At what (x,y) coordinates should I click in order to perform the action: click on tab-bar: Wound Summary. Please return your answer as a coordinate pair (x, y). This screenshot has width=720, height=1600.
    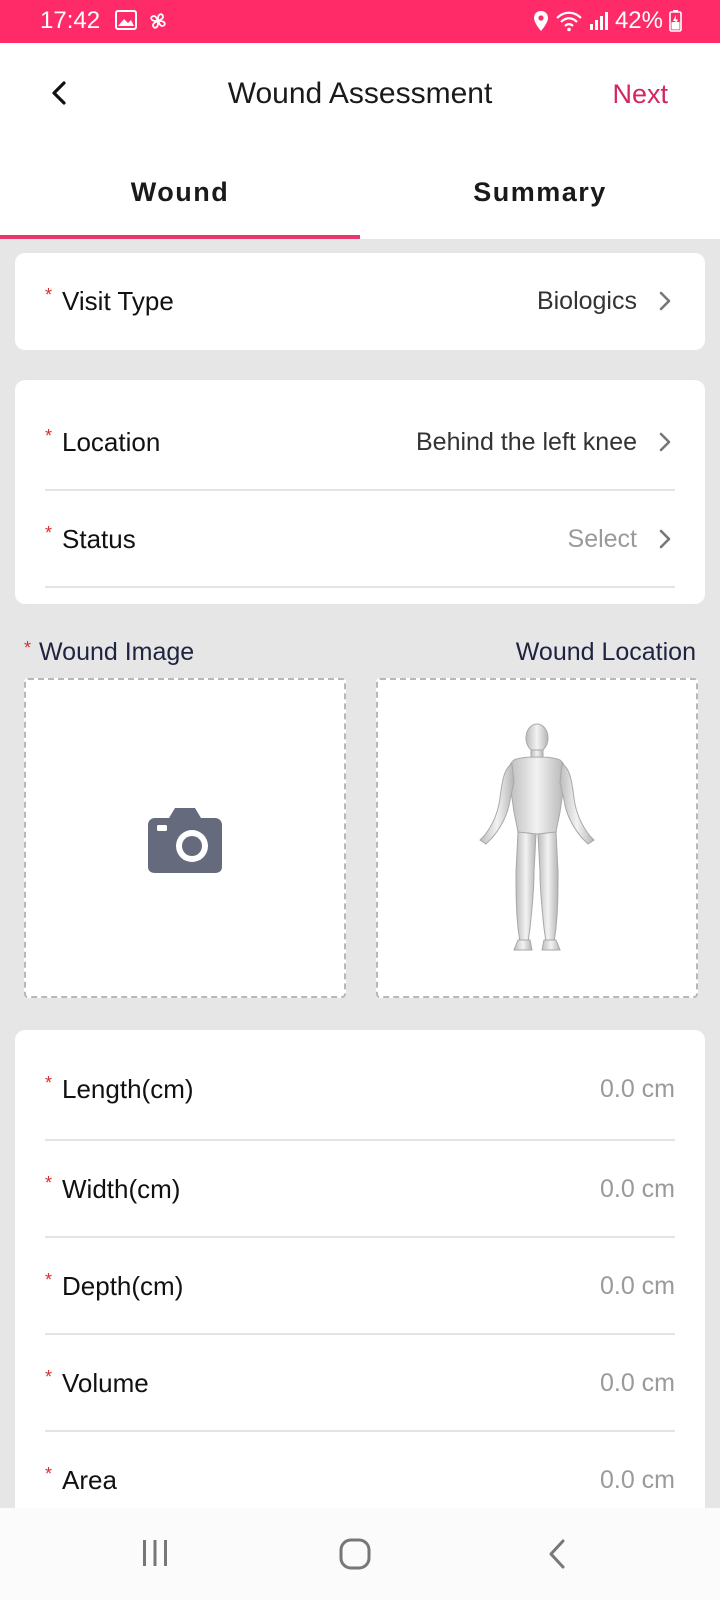
    Looking at the image, I should click on (360, 193).